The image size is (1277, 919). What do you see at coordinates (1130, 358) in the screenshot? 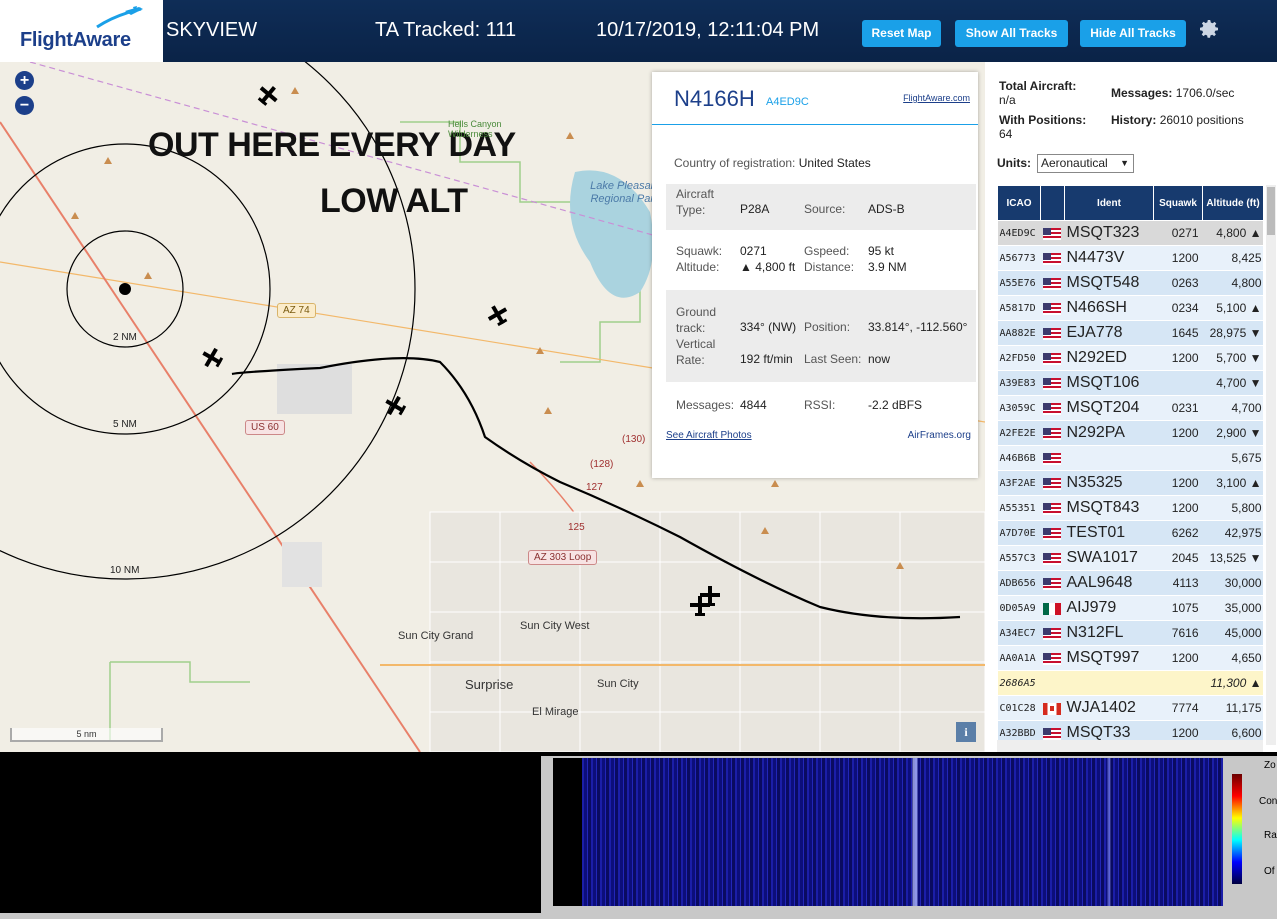
I see `table-row: A2FD50 N292ED 1200 5,700 ▼` at bounding box center [1130, 358].